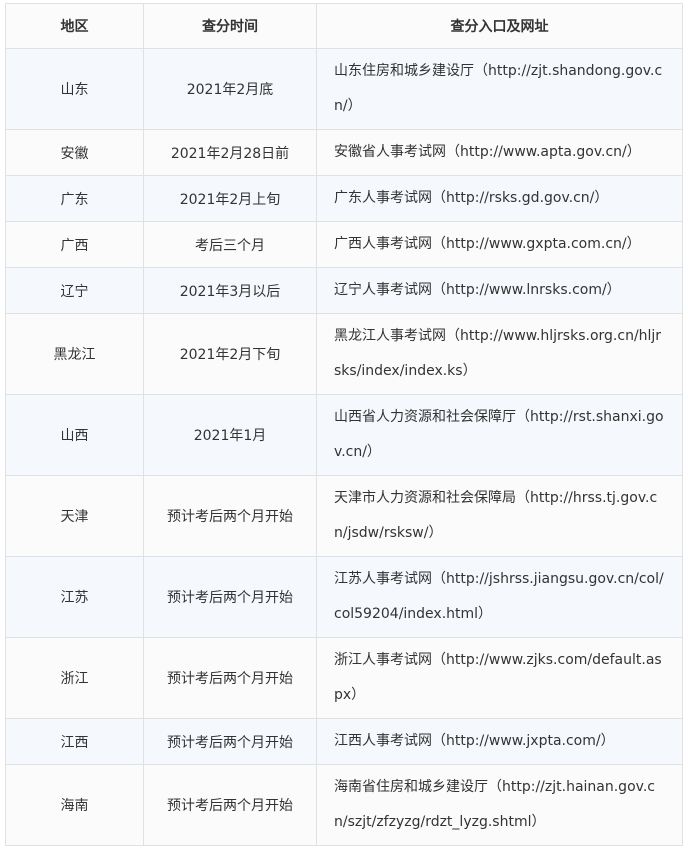 The height and width of the screenshot is (846, 685). What do you see at coordinates (499, 435) in the screenshot?
I see `portal-cell: 山西省人力资源和社会保障厅（http://rst.shanxi.gov.cn/）` at bounding box center [499, 435].